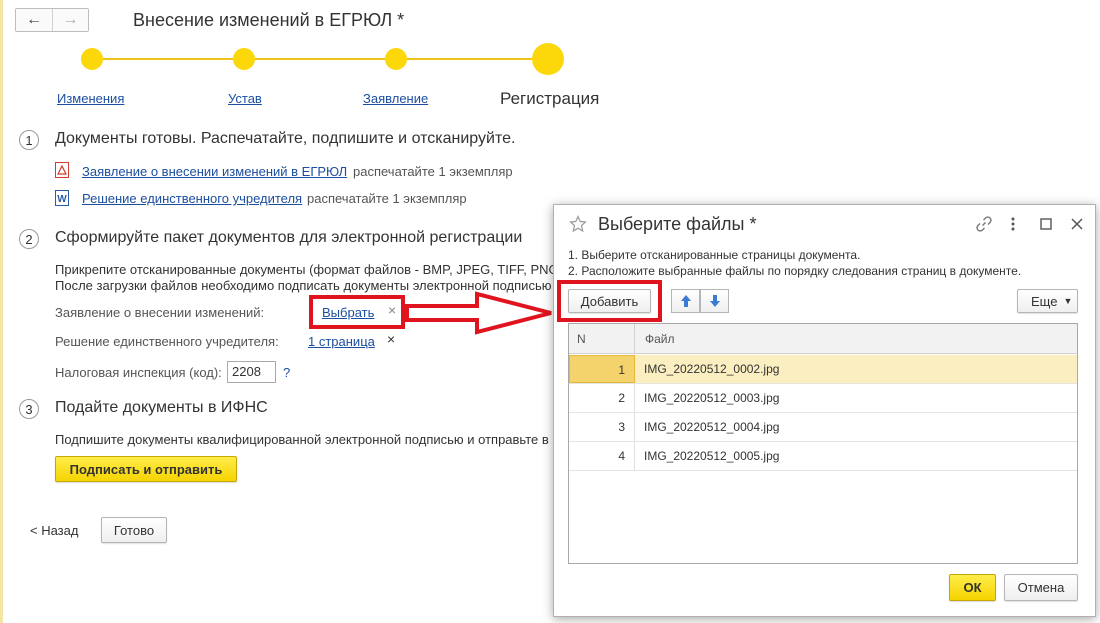  Describe the element at coordinates (29, 239) in the screenshot. I see `step-number-2: 2` at that location.